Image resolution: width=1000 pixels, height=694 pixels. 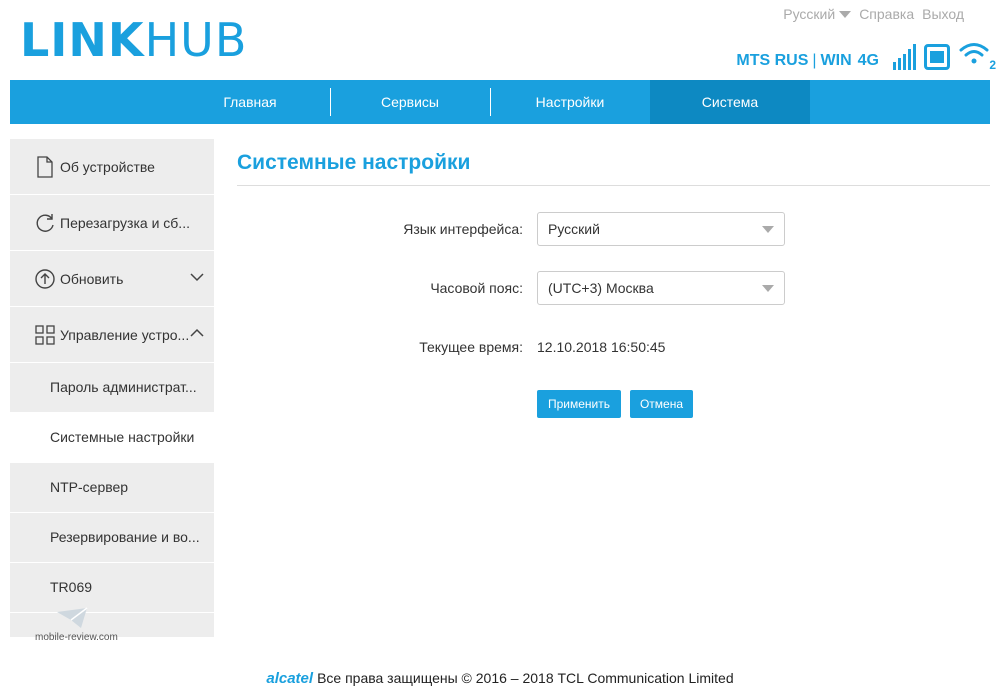 I want to click on win-label: WIN, so click(x=836, y=60).